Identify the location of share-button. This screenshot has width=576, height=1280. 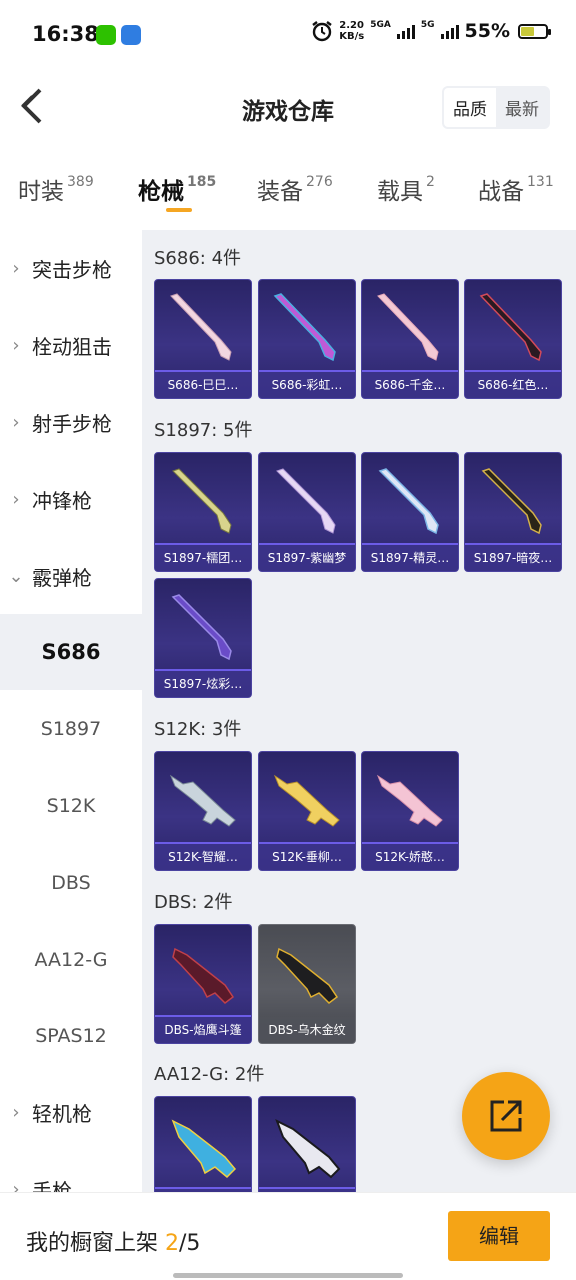
(506, 1116).